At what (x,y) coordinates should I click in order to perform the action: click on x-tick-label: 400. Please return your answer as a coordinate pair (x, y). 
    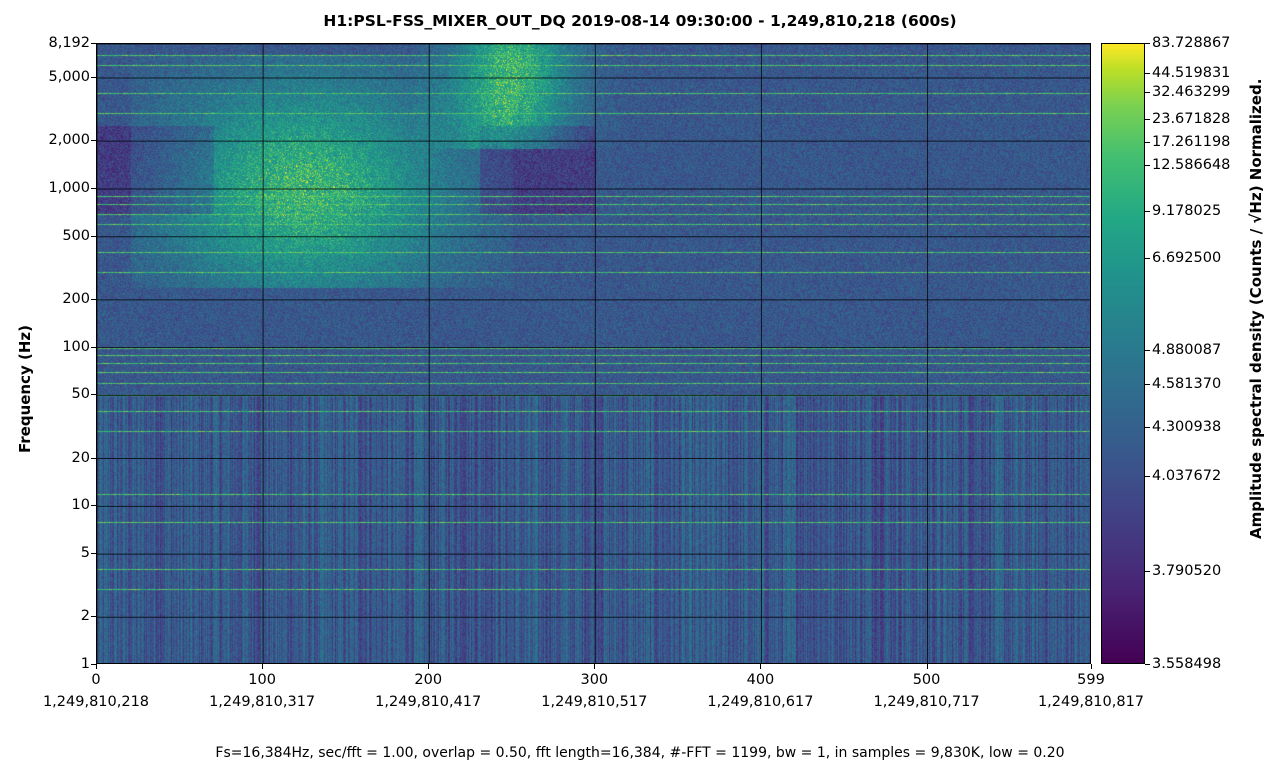
    Looking at the image, I should click on (760, 680).